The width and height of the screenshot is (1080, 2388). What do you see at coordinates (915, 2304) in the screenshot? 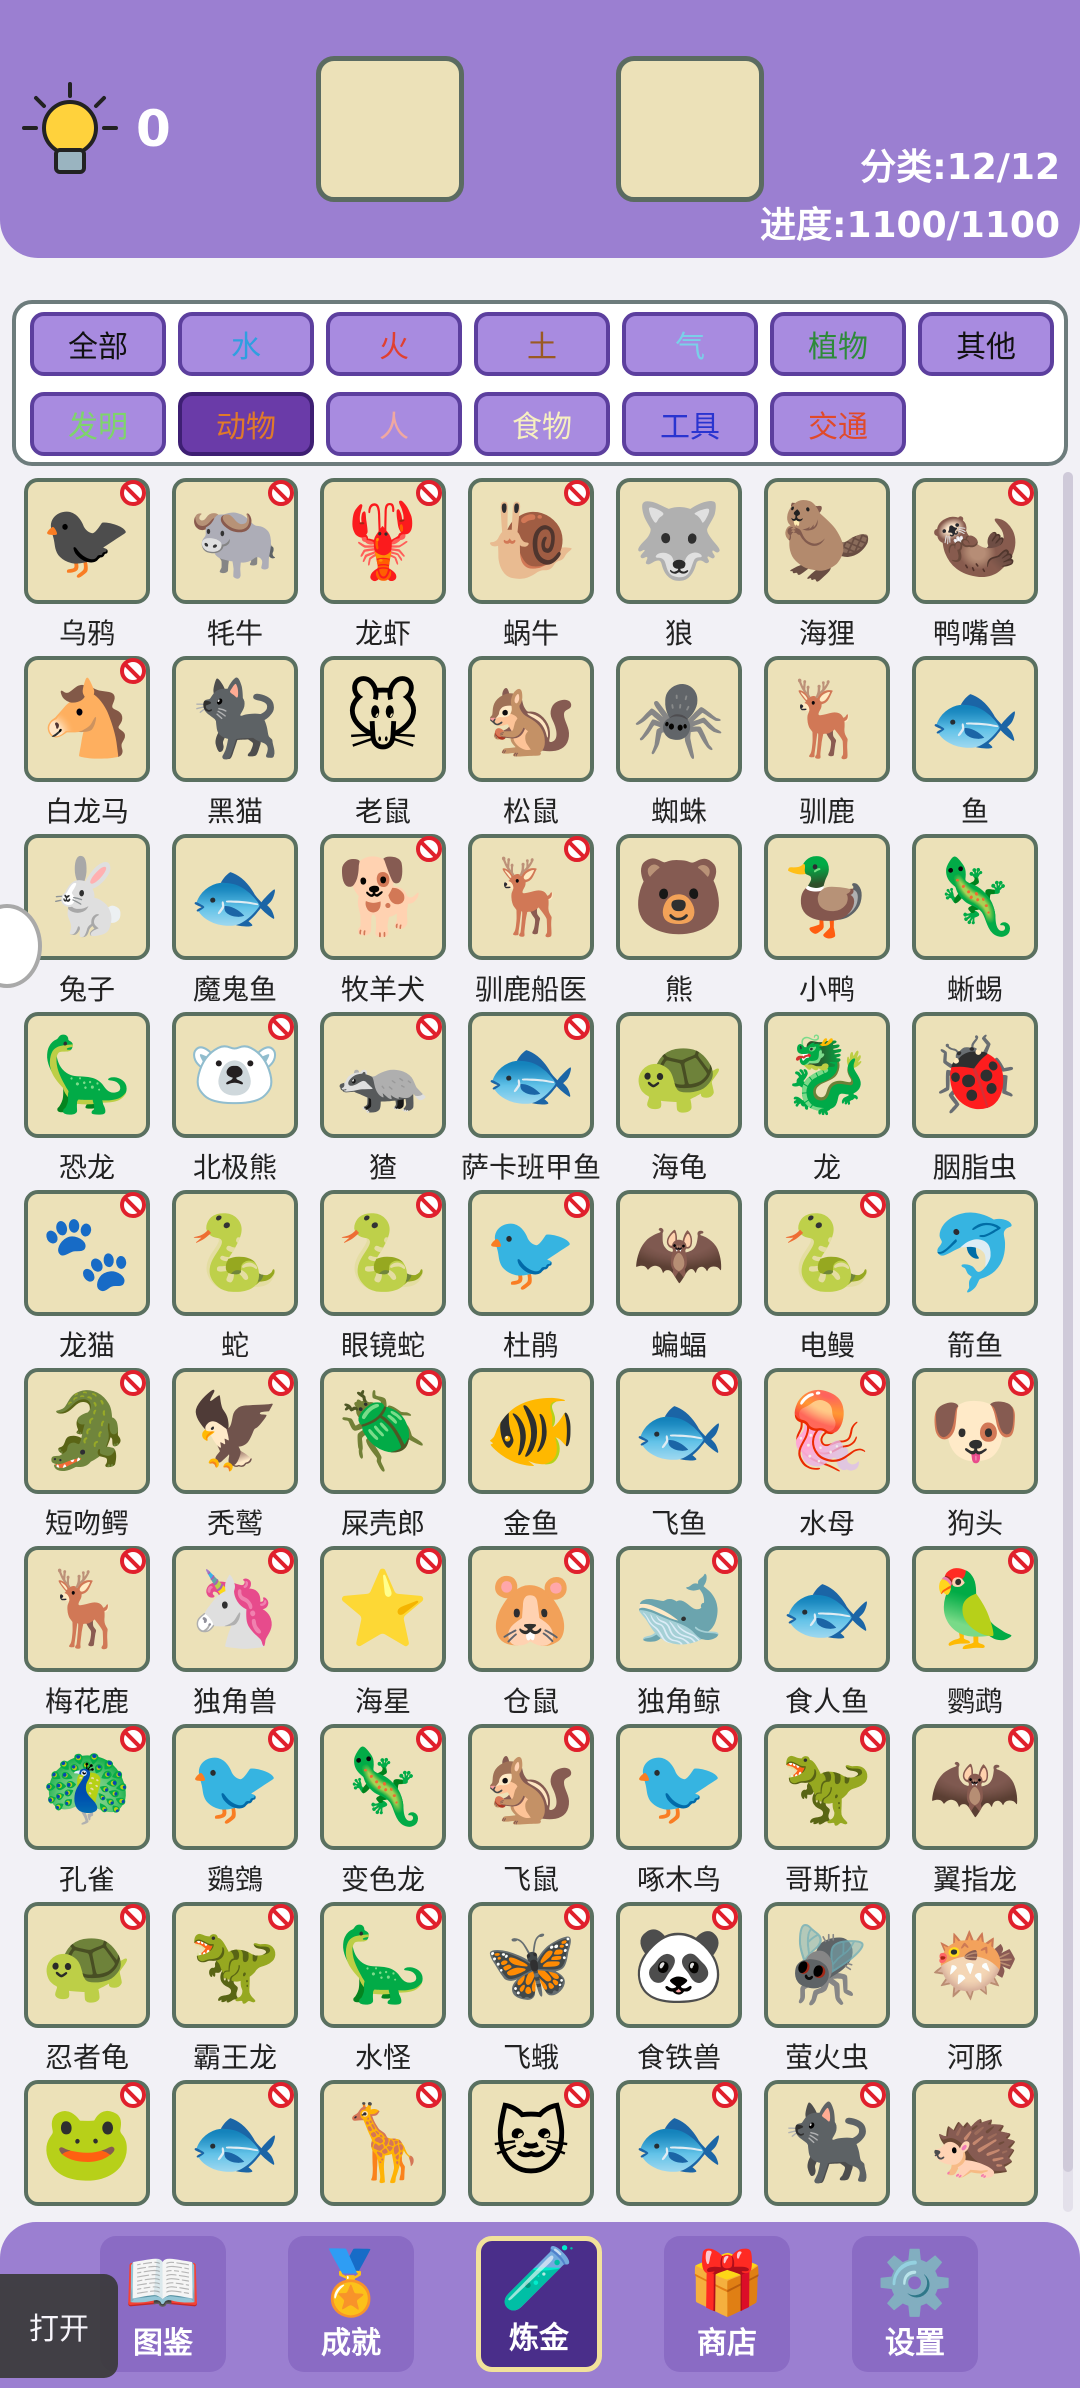
I see `nav-4: ⚙️ 设置` at bounding box center [915, 2304].